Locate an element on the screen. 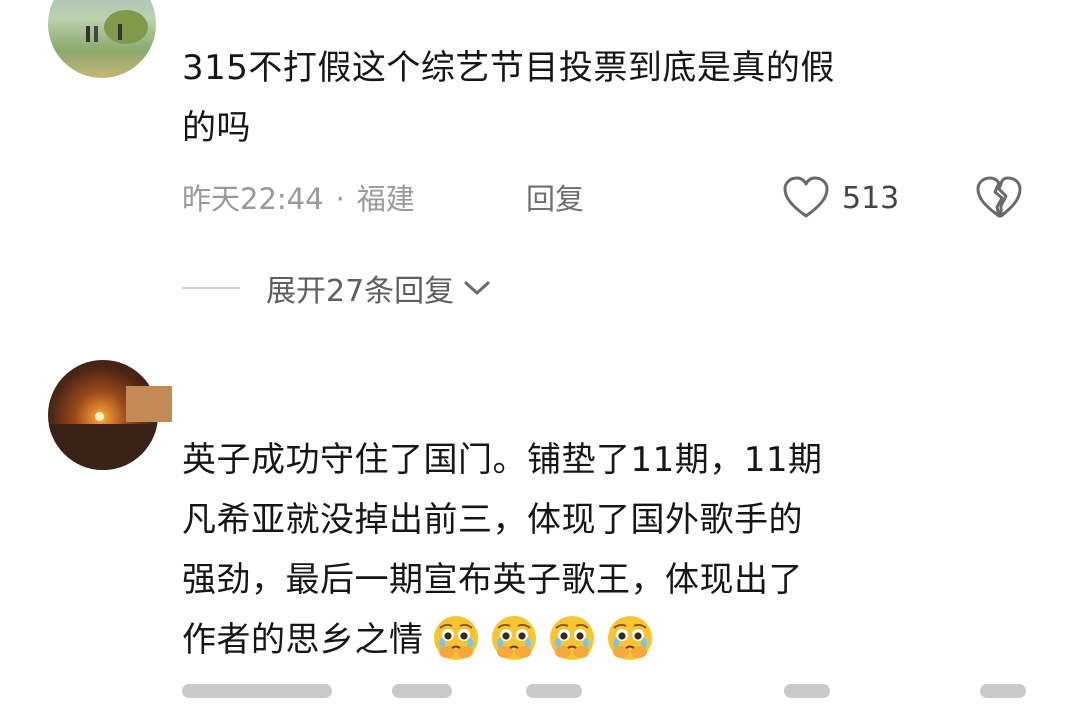 Image resolution: width=1076 pixels, height=706 pixels. reply-button: 回复 is located at coordinates (555, 197).